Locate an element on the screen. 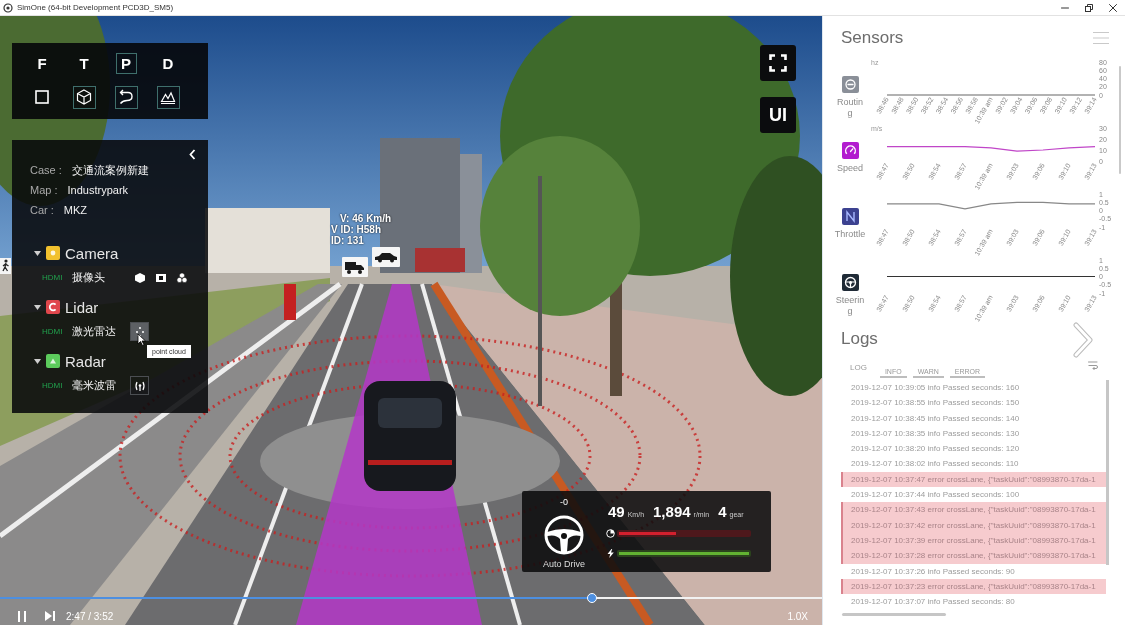  log-entry: 2019-12-07 10:39:05 info Passed seconds: 160 is located at coordinates (935, 388).